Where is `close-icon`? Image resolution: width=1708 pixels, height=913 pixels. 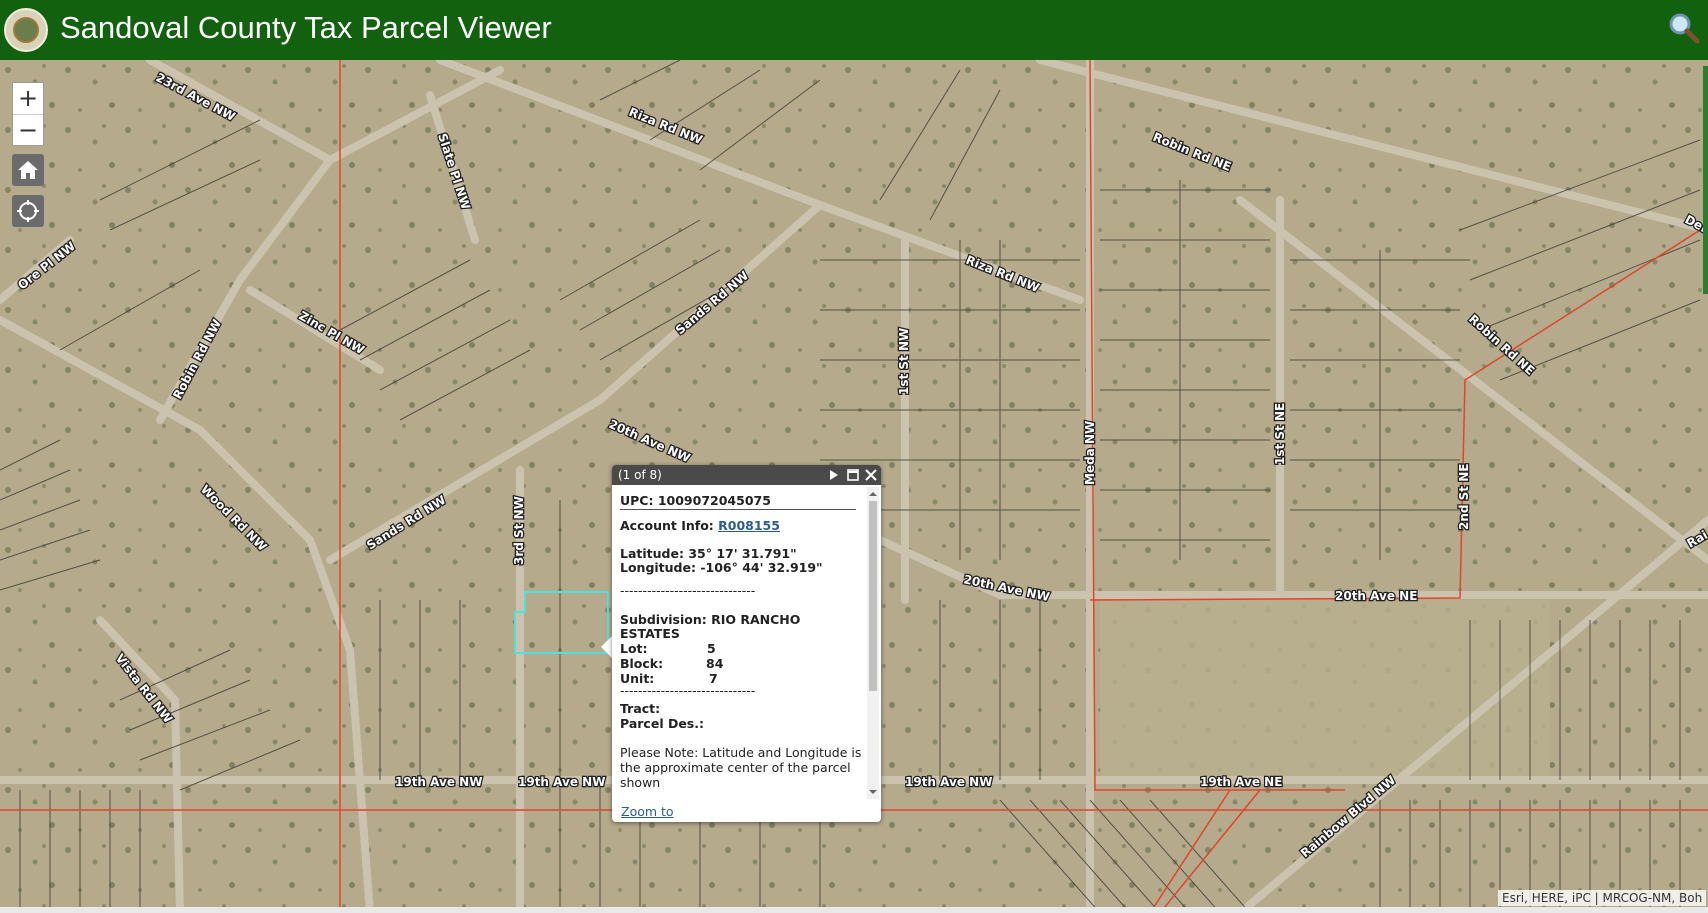 close-icon is located at coordinates (871, 475).